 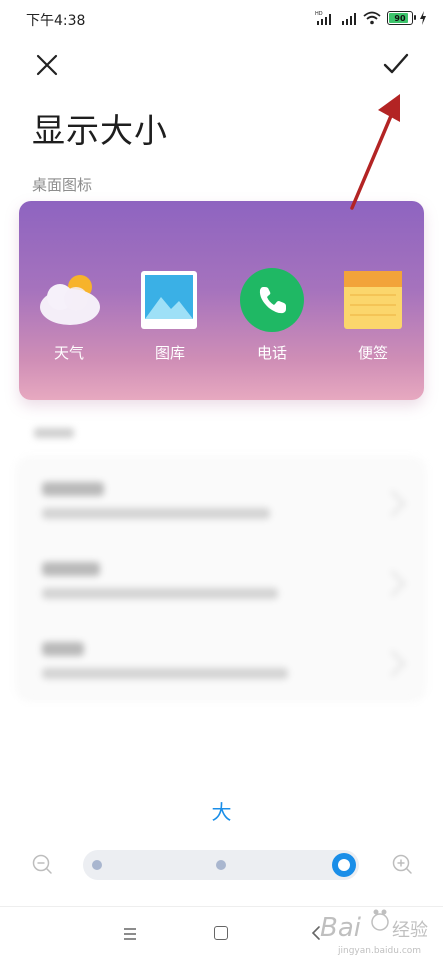 What do you see at coordinates (380, 951) in the screenshot?
I see `watermark-url: jingyan.baidu.com` at bounding box center [380, 951].